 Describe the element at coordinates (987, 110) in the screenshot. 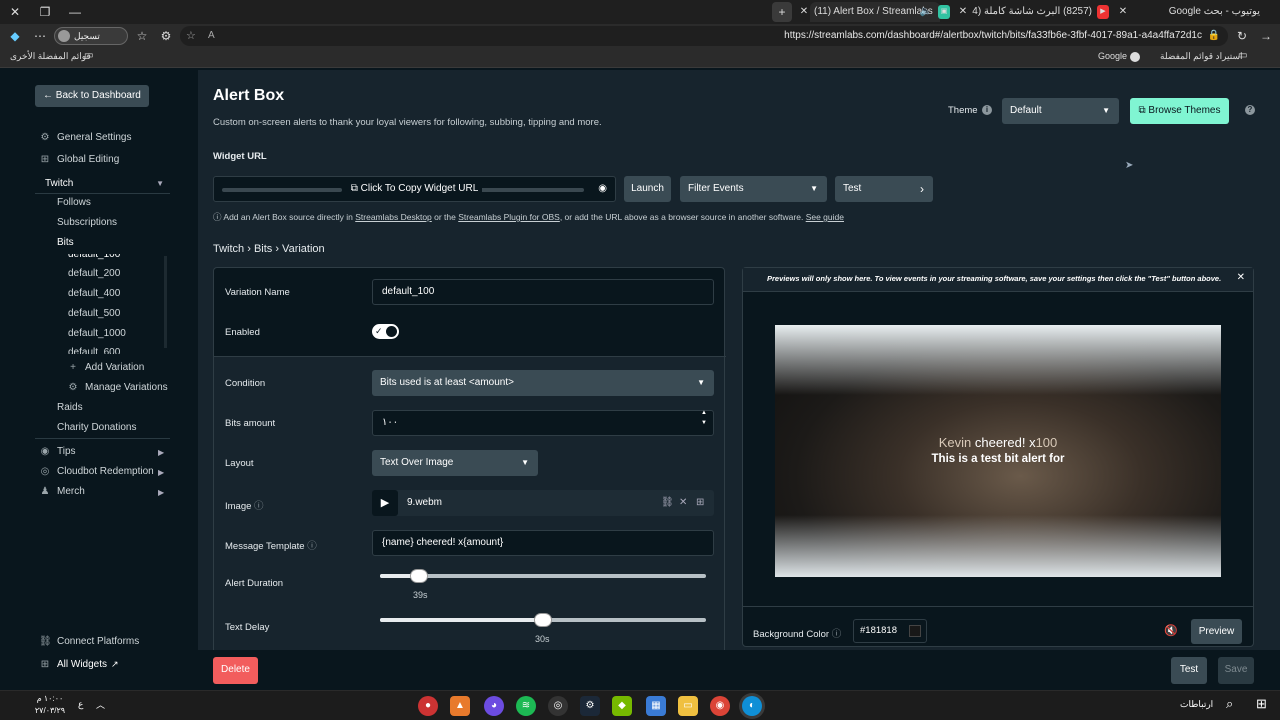

I see `info-icon: i` at that location.